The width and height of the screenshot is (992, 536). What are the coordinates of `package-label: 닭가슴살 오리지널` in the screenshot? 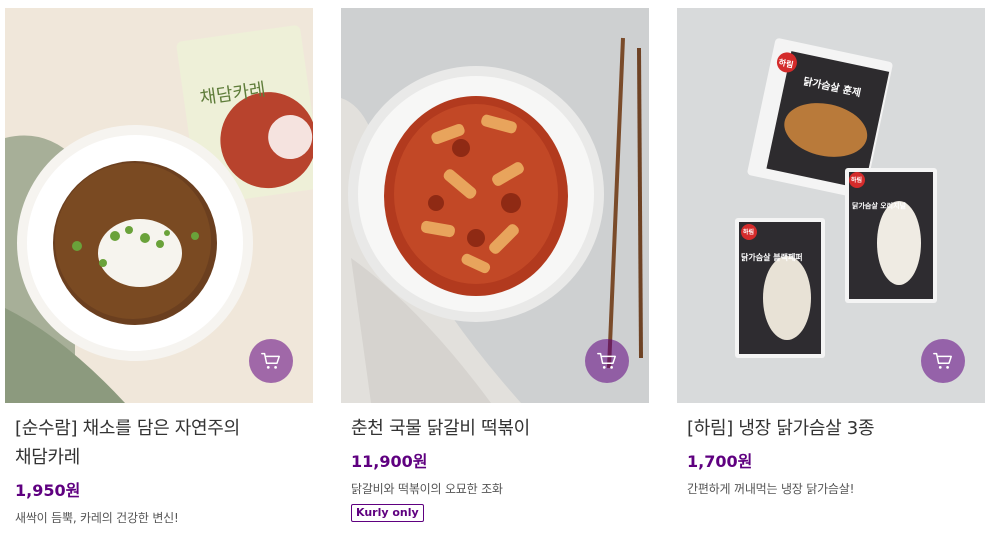 It's located at (879, 205).